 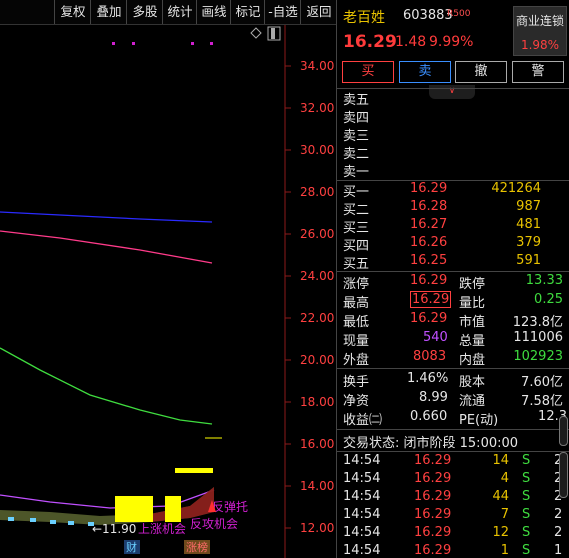 What do you see at coordinates (504, 550) in the screenshot?
I see `tick-volume: 1` at bounding box center [504, 550].